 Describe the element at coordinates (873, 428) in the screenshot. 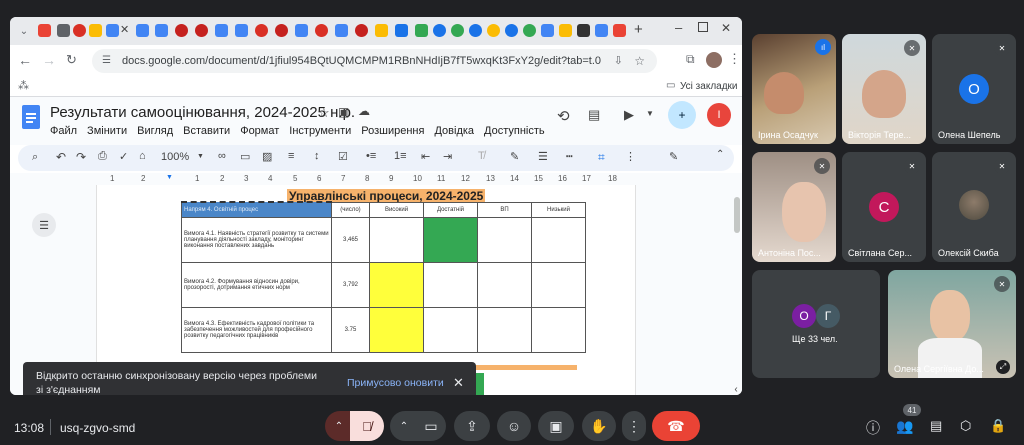

I see `meeting-info-icon: ⓘ` at that location.